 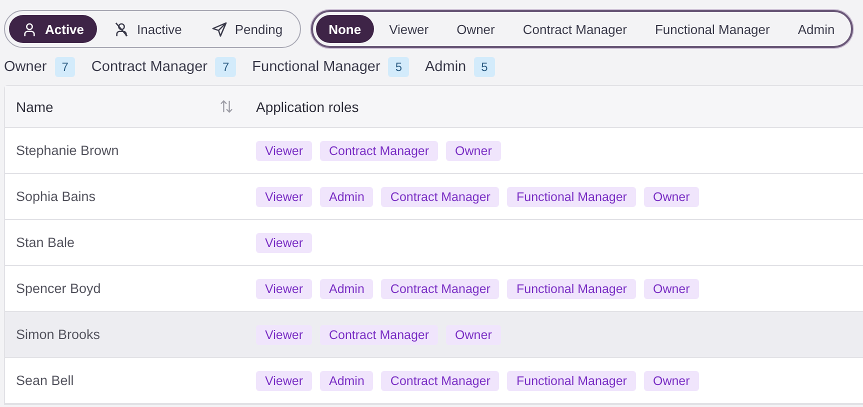 I want to click on user-name: Spencer Boyd, so click(x=58, y=288).